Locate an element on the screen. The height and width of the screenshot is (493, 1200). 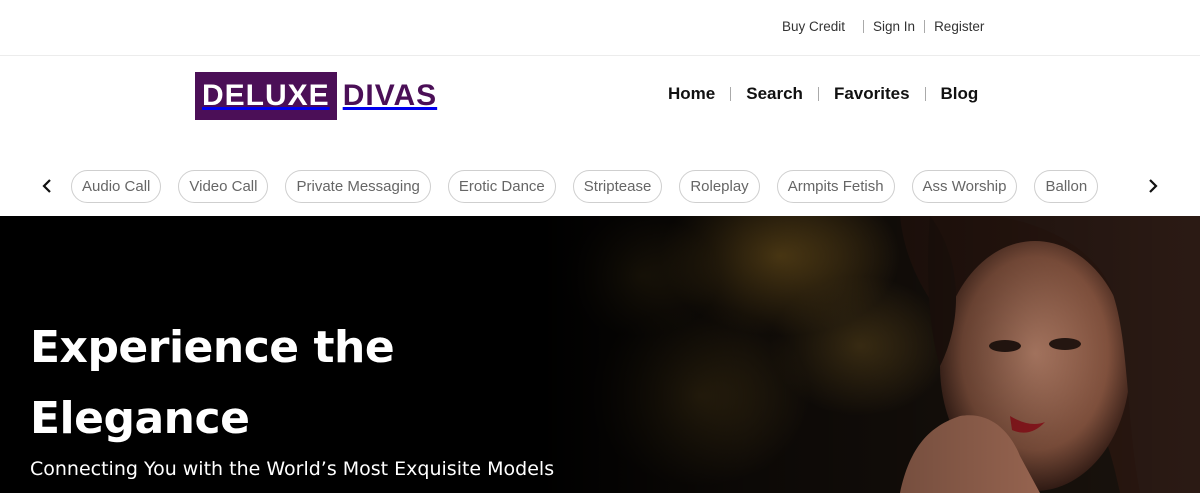
category-chip: Ballon is located at coordinates (1066, 186).